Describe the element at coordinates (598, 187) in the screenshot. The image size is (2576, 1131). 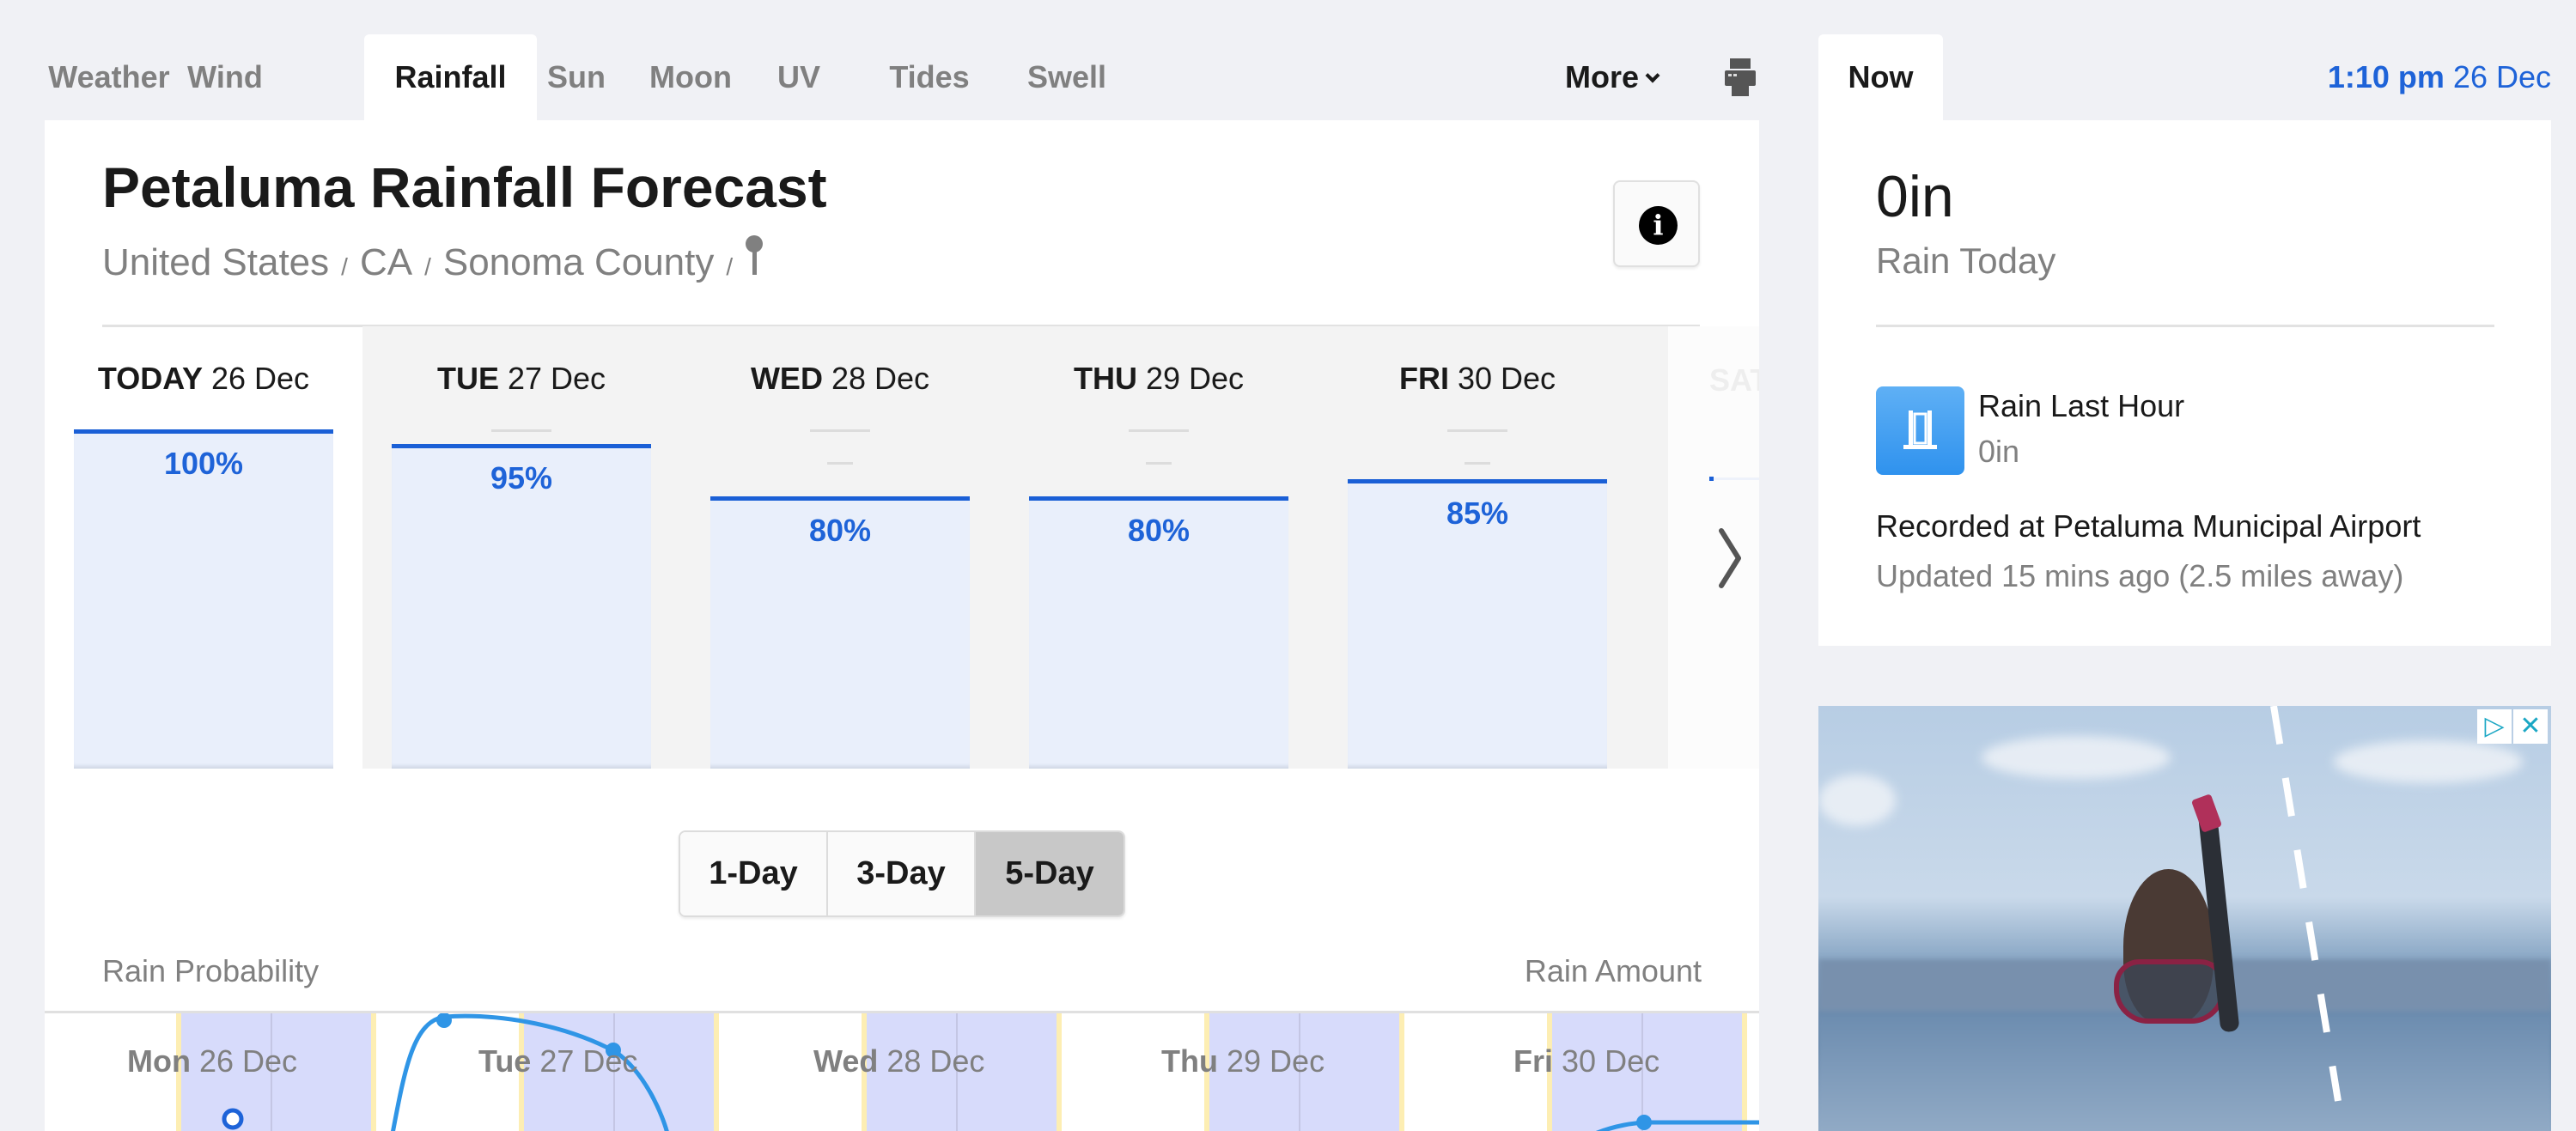
I see `title-text: Rainfall Forecast` at that location.